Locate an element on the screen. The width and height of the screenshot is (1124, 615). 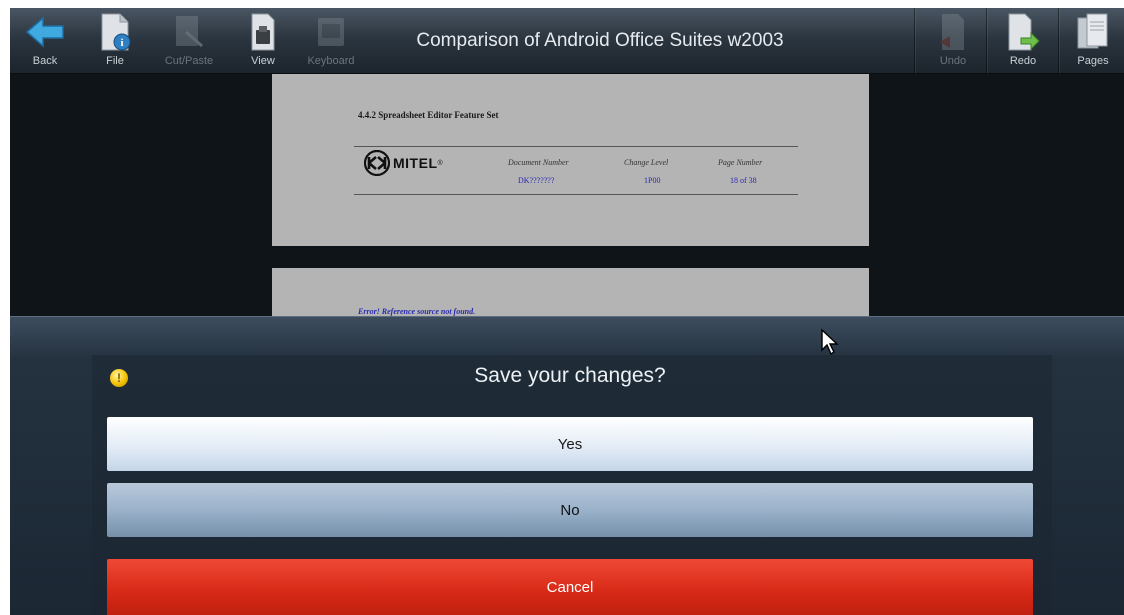
cancel-label: Cancel is located at coordinates (570, 587).